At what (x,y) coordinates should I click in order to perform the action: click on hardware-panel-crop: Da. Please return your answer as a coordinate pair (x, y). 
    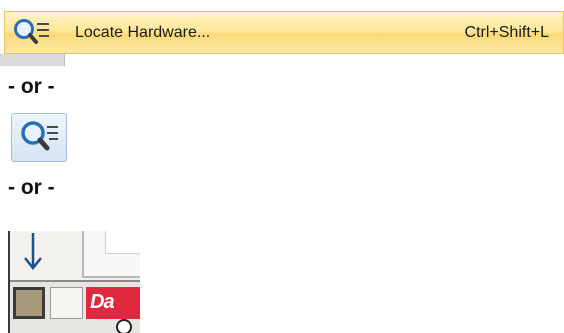
    Looking at the image, I should click on (74, 282).